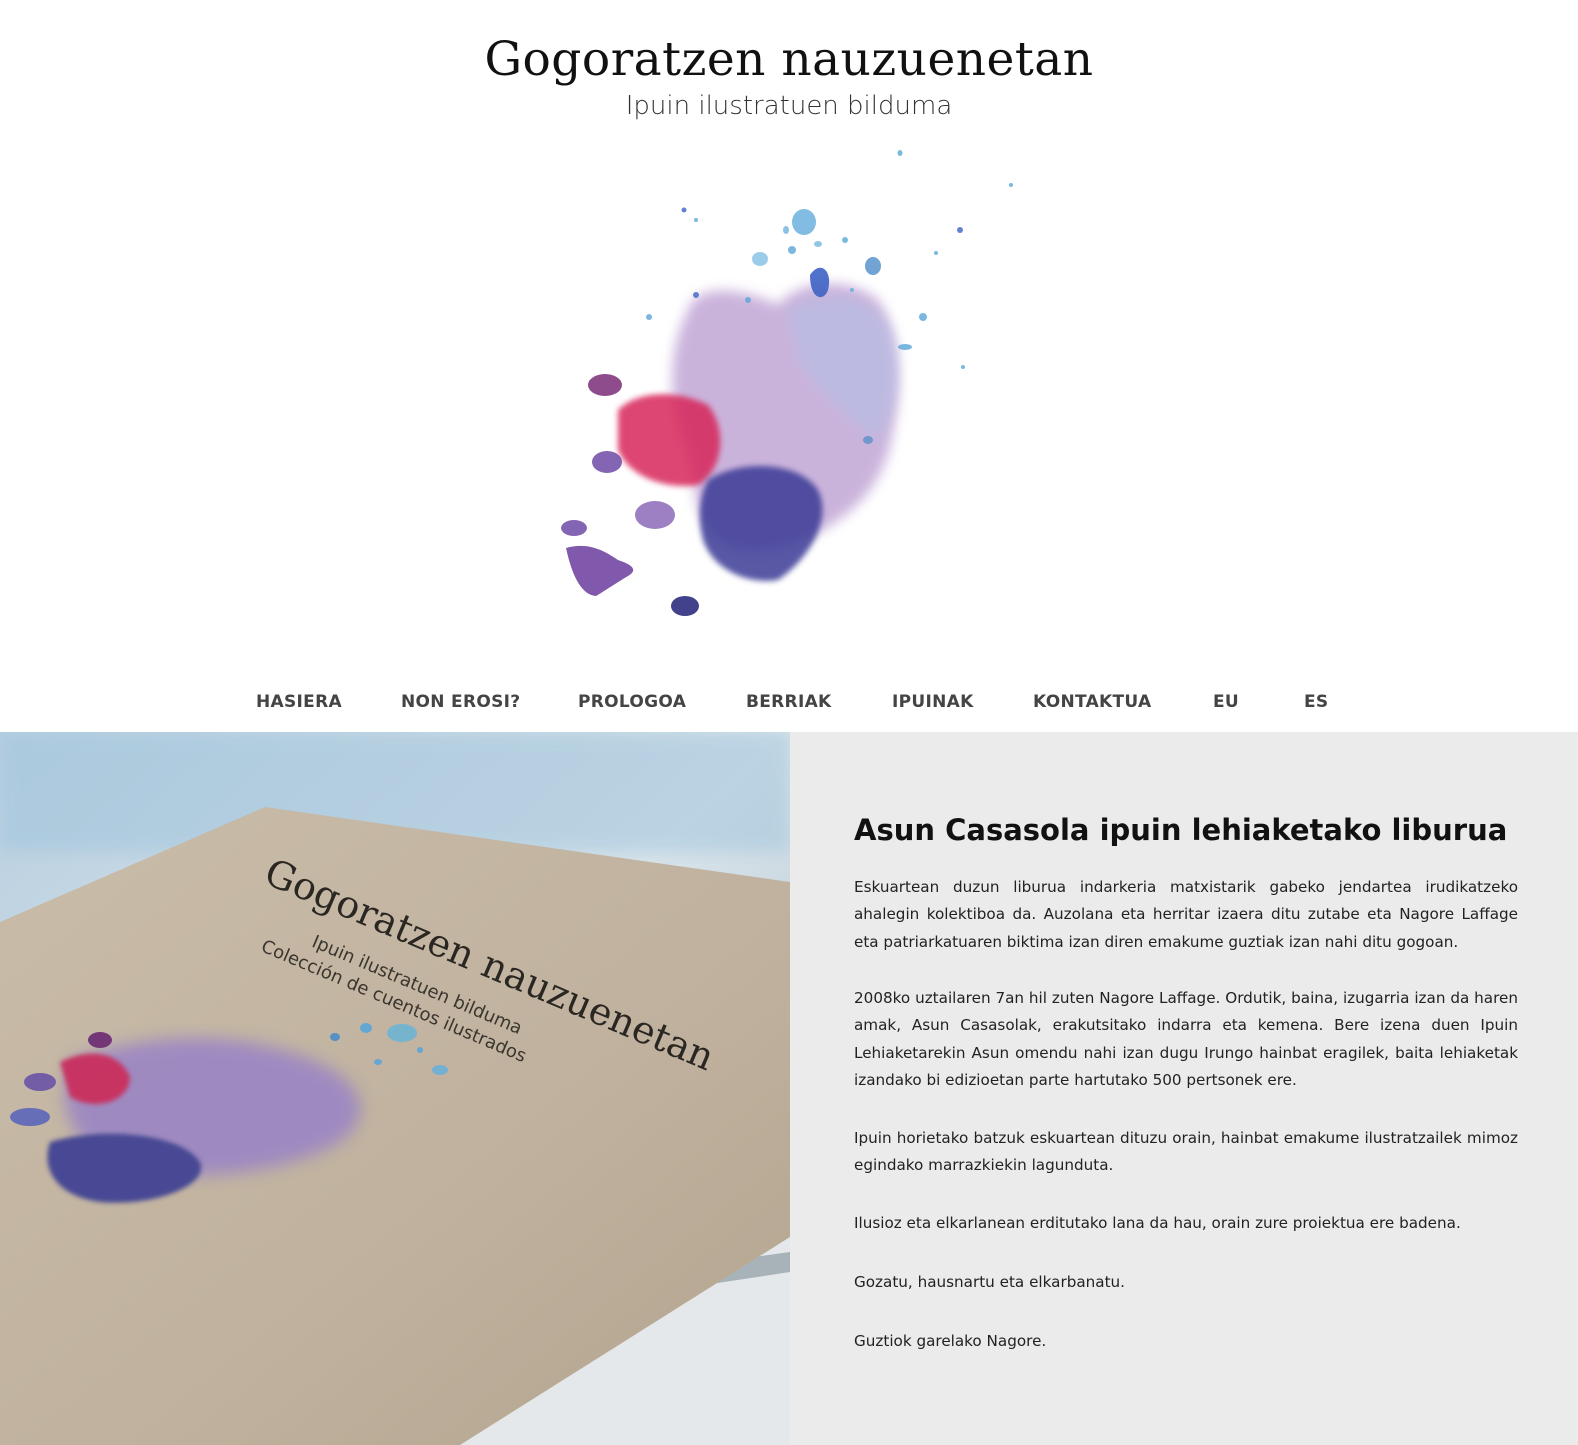 This screenshot has height=1445, width=1578. Describe the element at coordinates (950, 1341) in the screenshot. I see `article-paragraph: Guztiok garelako Nagore.` at that location.